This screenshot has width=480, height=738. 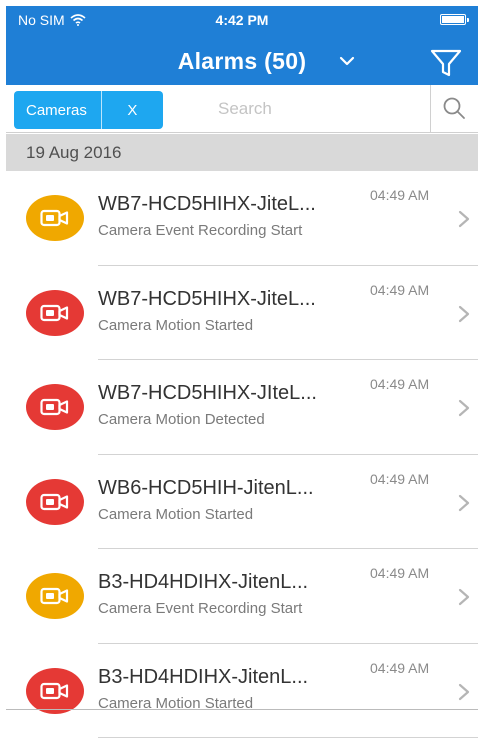 I want to click on search-icon, so click(x=454, y=108).